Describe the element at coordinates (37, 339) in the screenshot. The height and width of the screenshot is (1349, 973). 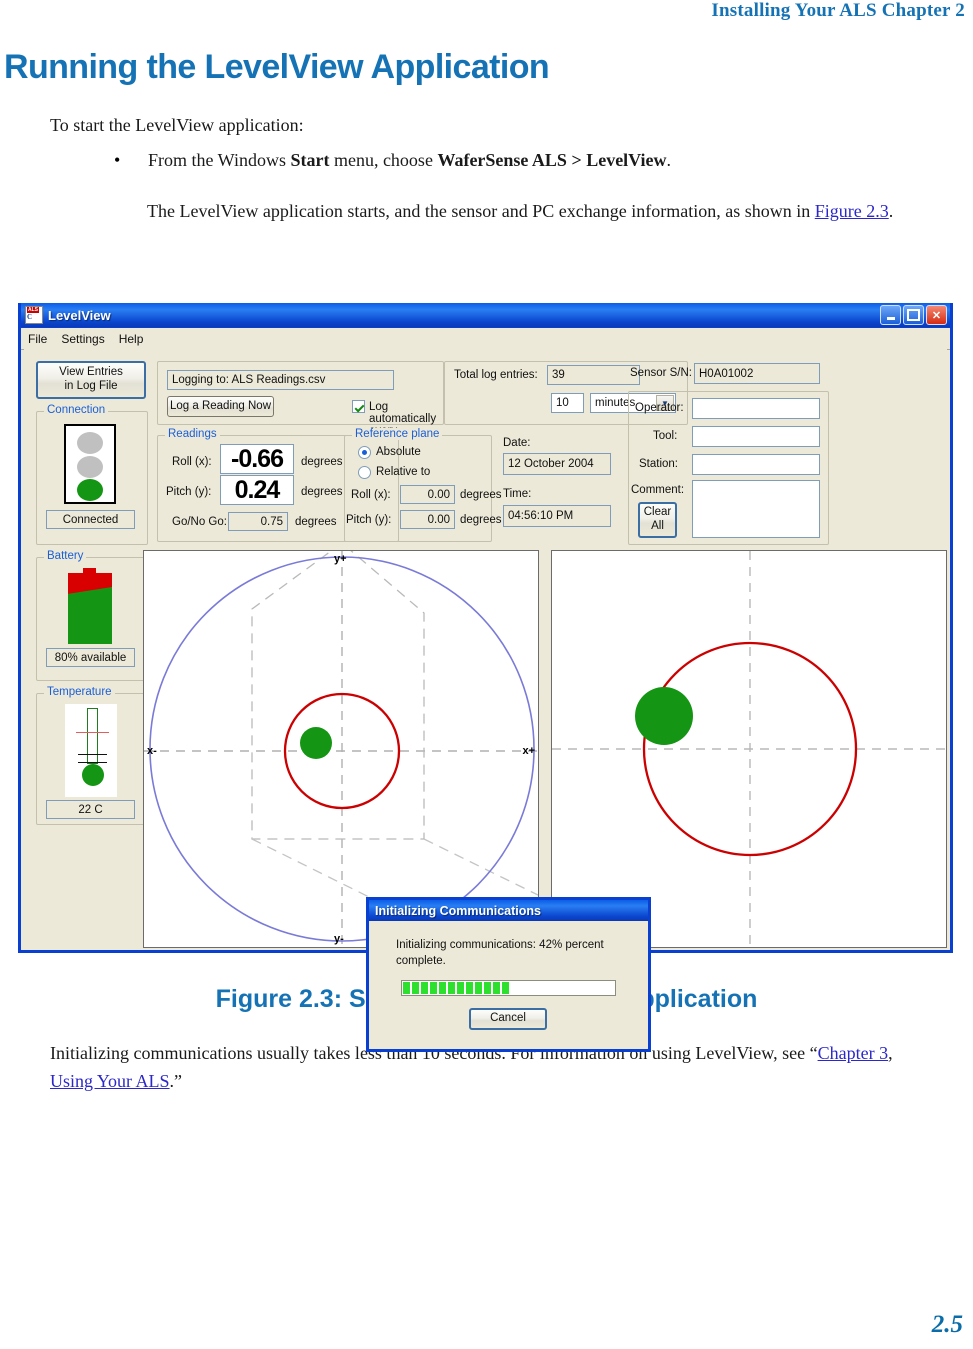
I see `menu-item-file: File` at that location.